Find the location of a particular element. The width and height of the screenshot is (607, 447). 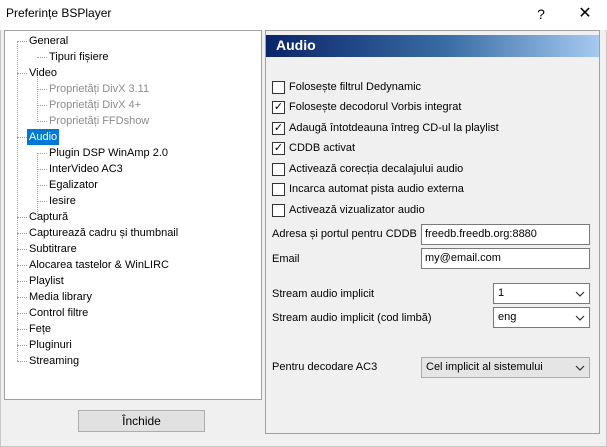

select-value: eng is located at coordinates (507, 317).